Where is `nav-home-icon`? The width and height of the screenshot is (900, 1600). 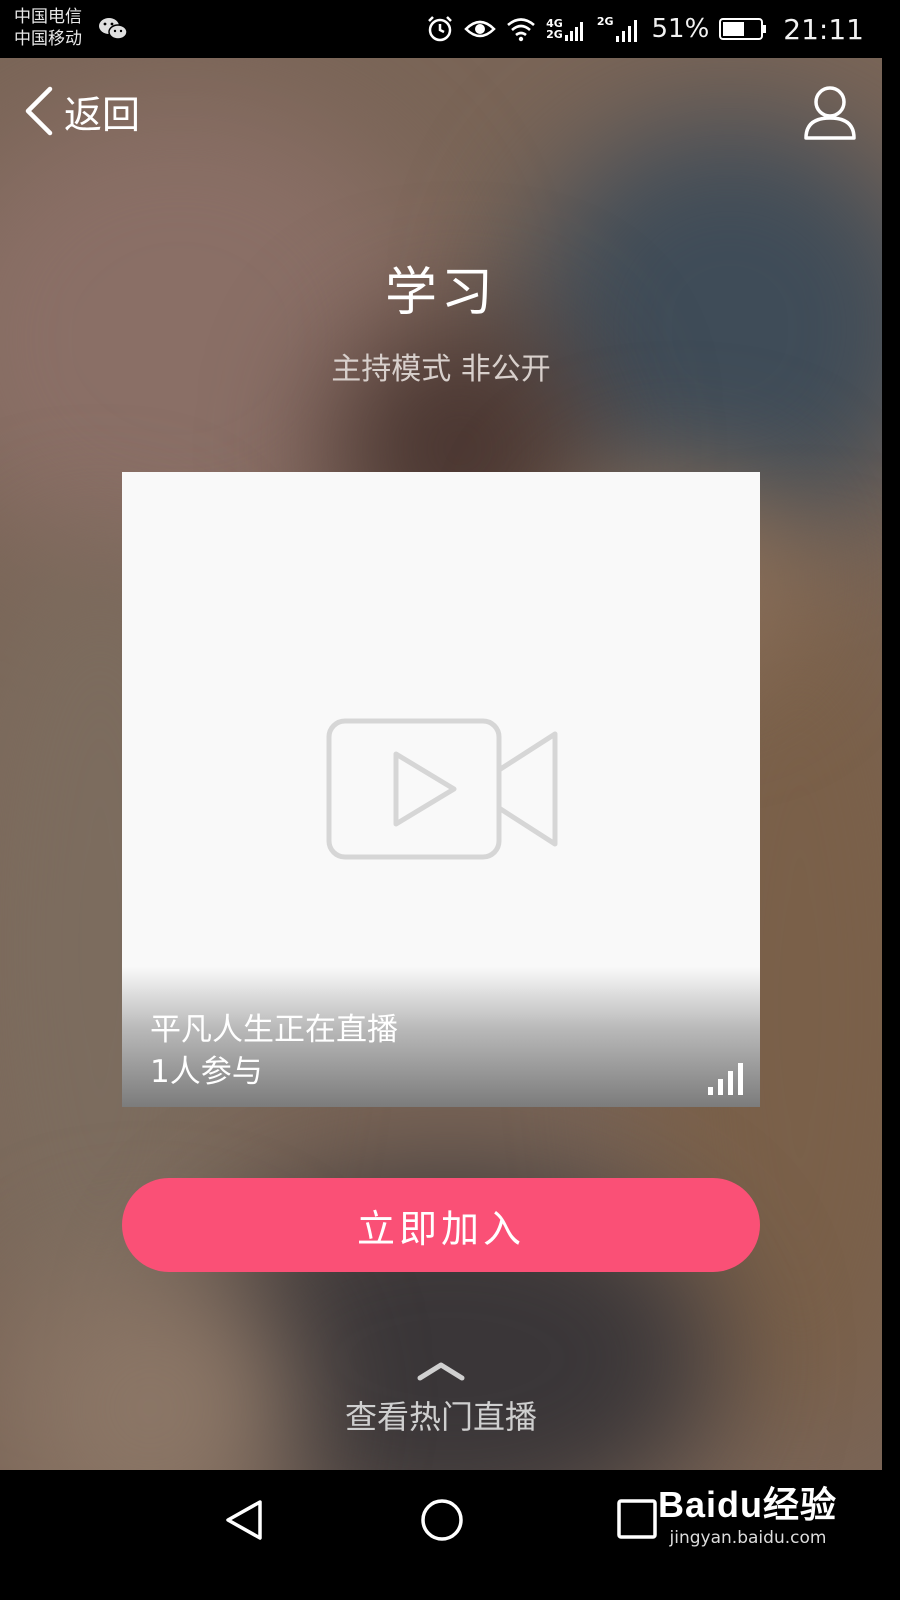 nav-home-icon is located at coordinates (442, 1520).